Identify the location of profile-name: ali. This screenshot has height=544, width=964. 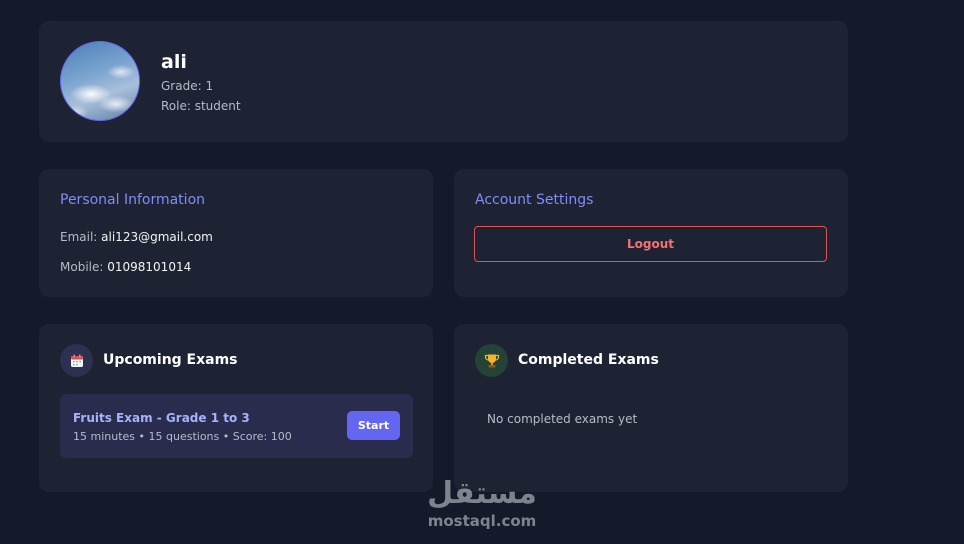
(174, 62).